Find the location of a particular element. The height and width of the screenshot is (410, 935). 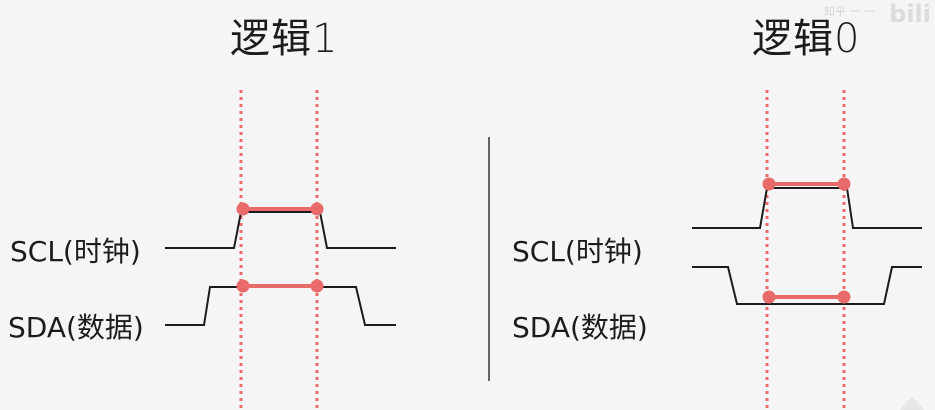

right-sda-marker-start-dot is located at coordinates (769, 297).